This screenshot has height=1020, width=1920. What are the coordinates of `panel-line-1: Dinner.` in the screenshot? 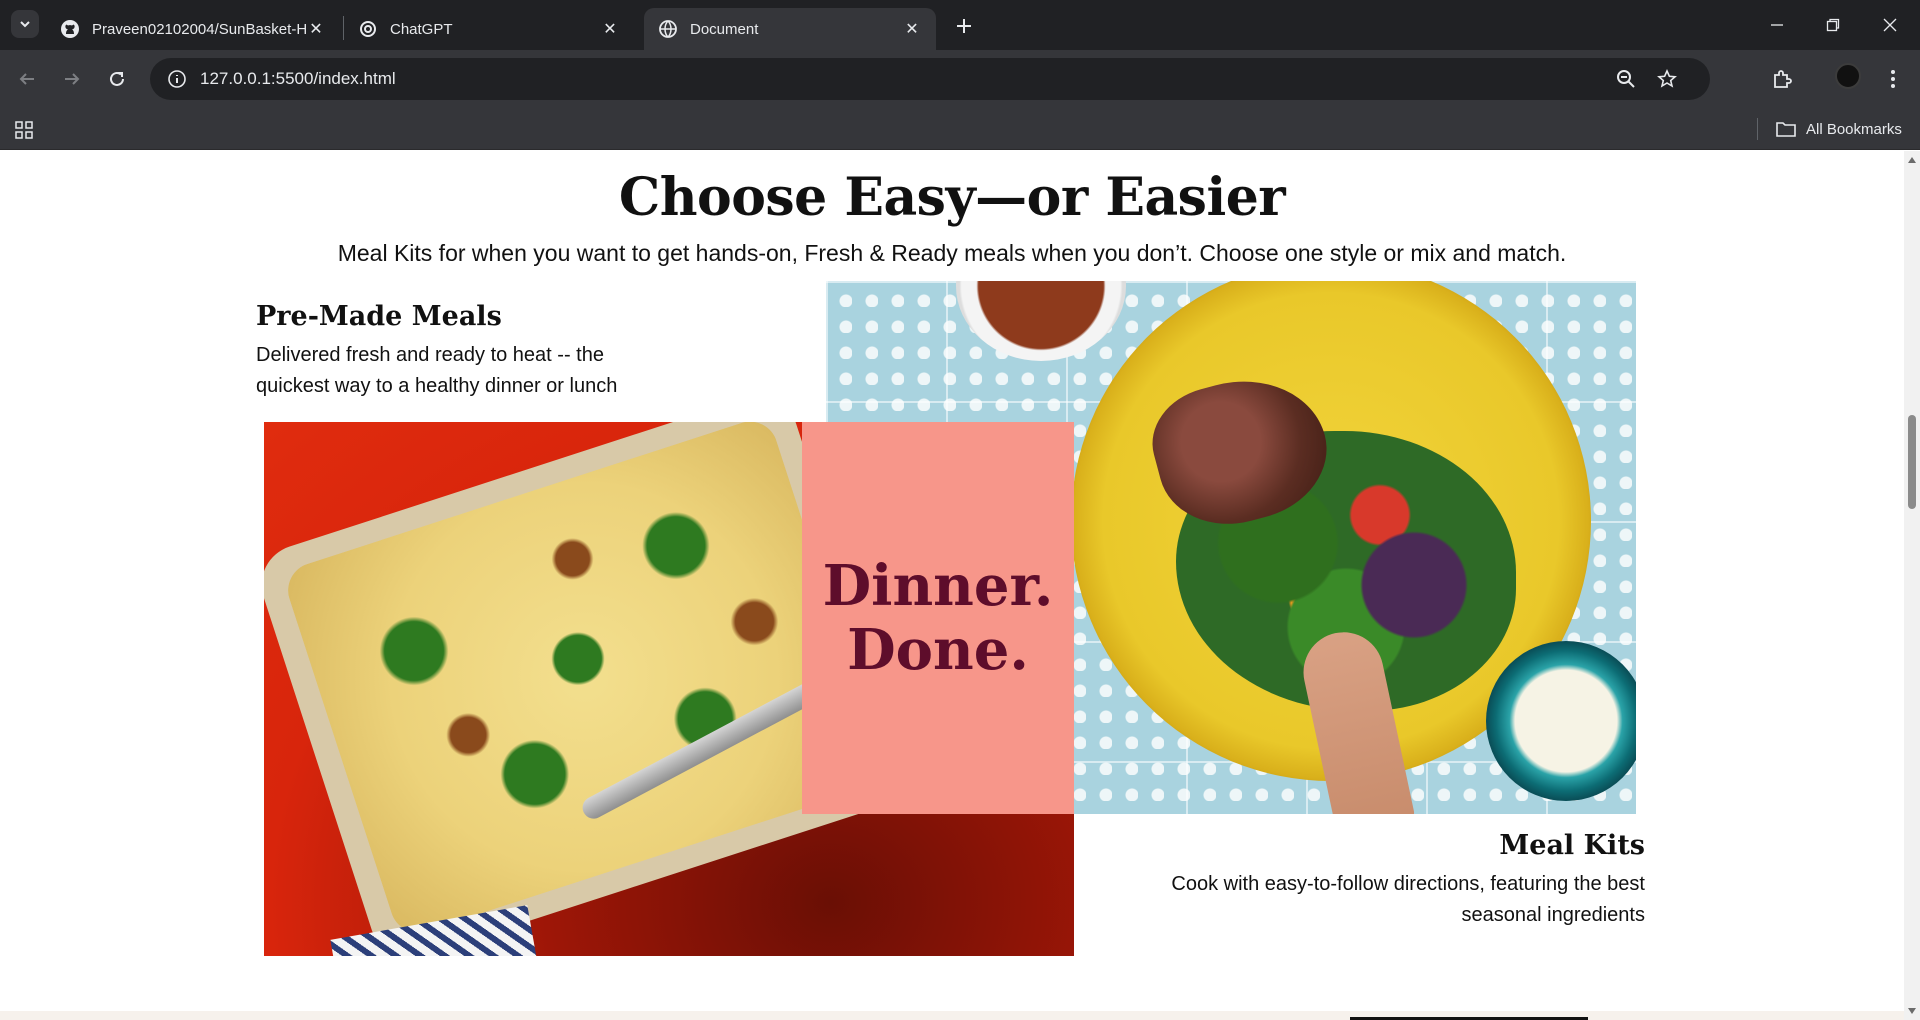 It's located at (938, 586).